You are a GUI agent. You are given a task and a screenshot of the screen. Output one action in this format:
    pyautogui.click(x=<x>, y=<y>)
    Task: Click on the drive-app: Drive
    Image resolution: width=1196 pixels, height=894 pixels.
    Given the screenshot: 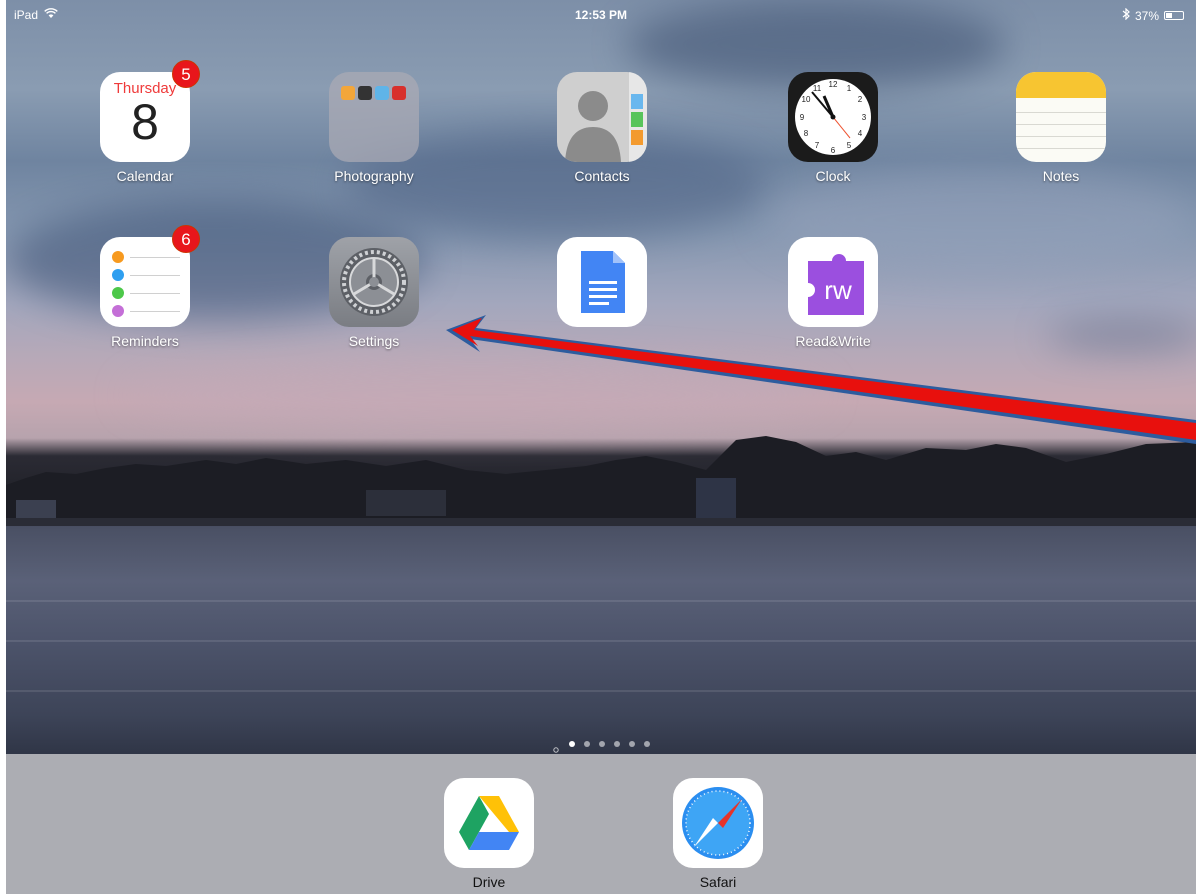 What is the action you would take?
    pyautogui.click(x=489, y=834)
    